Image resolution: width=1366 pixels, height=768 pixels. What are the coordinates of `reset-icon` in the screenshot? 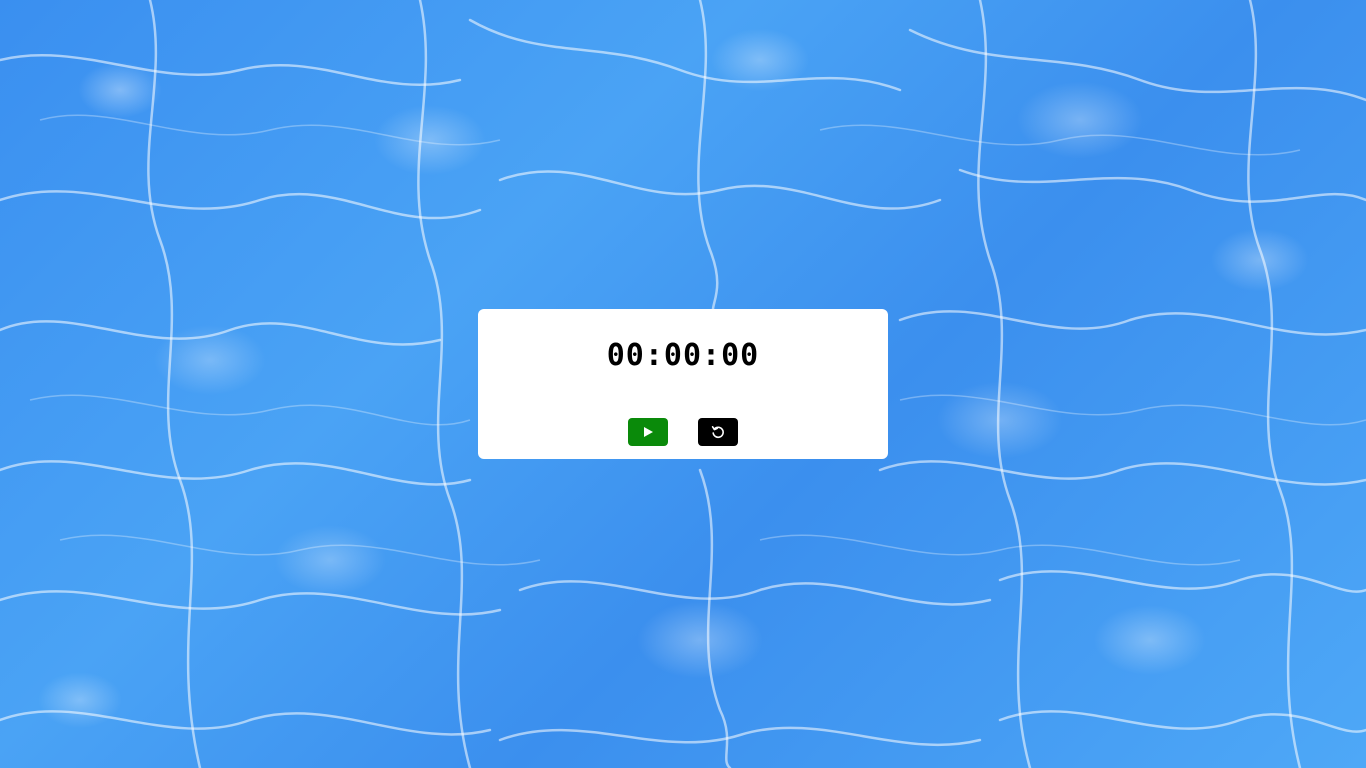 It's located at (718, 432).